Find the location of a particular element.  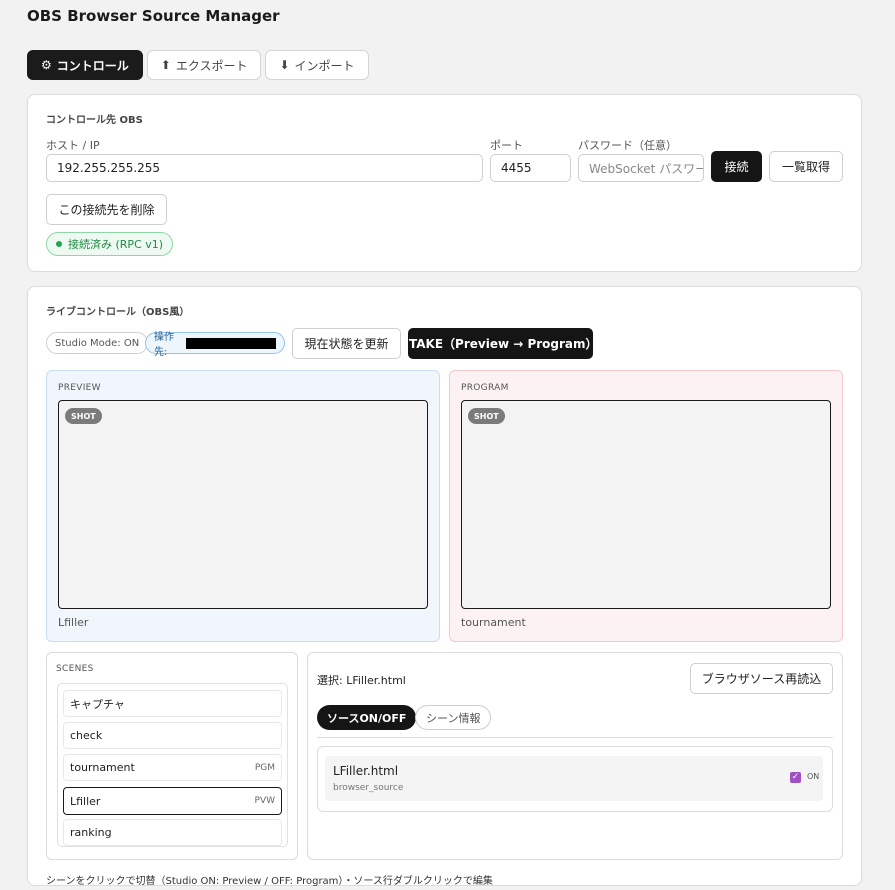

upload-icon: ⬆ is located at coordinates (165, 65).